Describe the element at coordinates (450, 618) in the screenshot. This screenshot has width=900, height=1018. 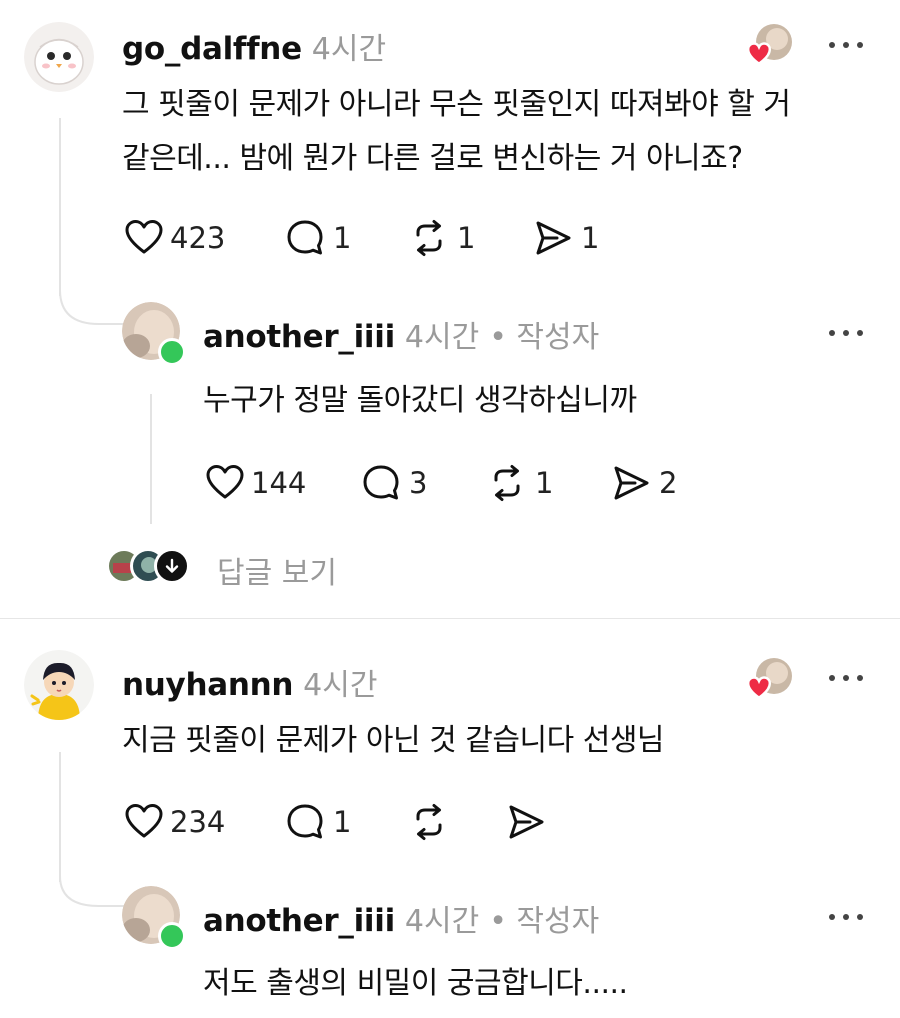
I see `divider` at that location.